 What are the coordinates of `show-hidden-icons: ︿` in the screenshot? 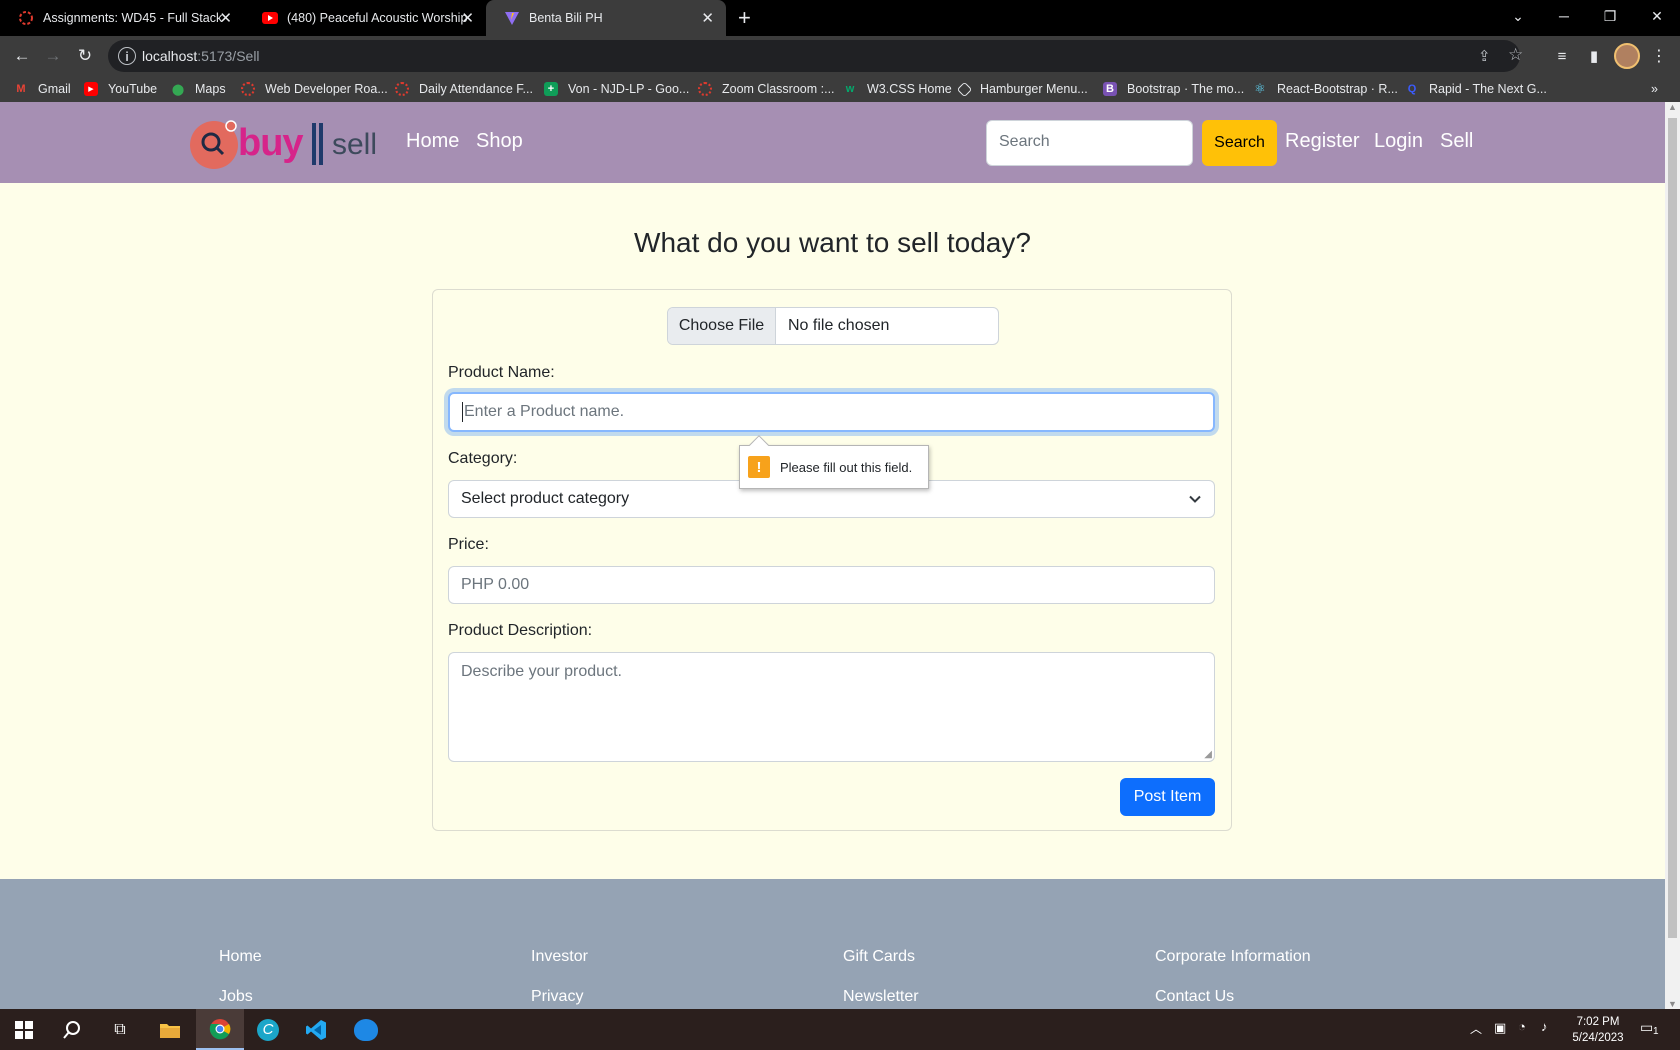 It's located at (1476, 1028).